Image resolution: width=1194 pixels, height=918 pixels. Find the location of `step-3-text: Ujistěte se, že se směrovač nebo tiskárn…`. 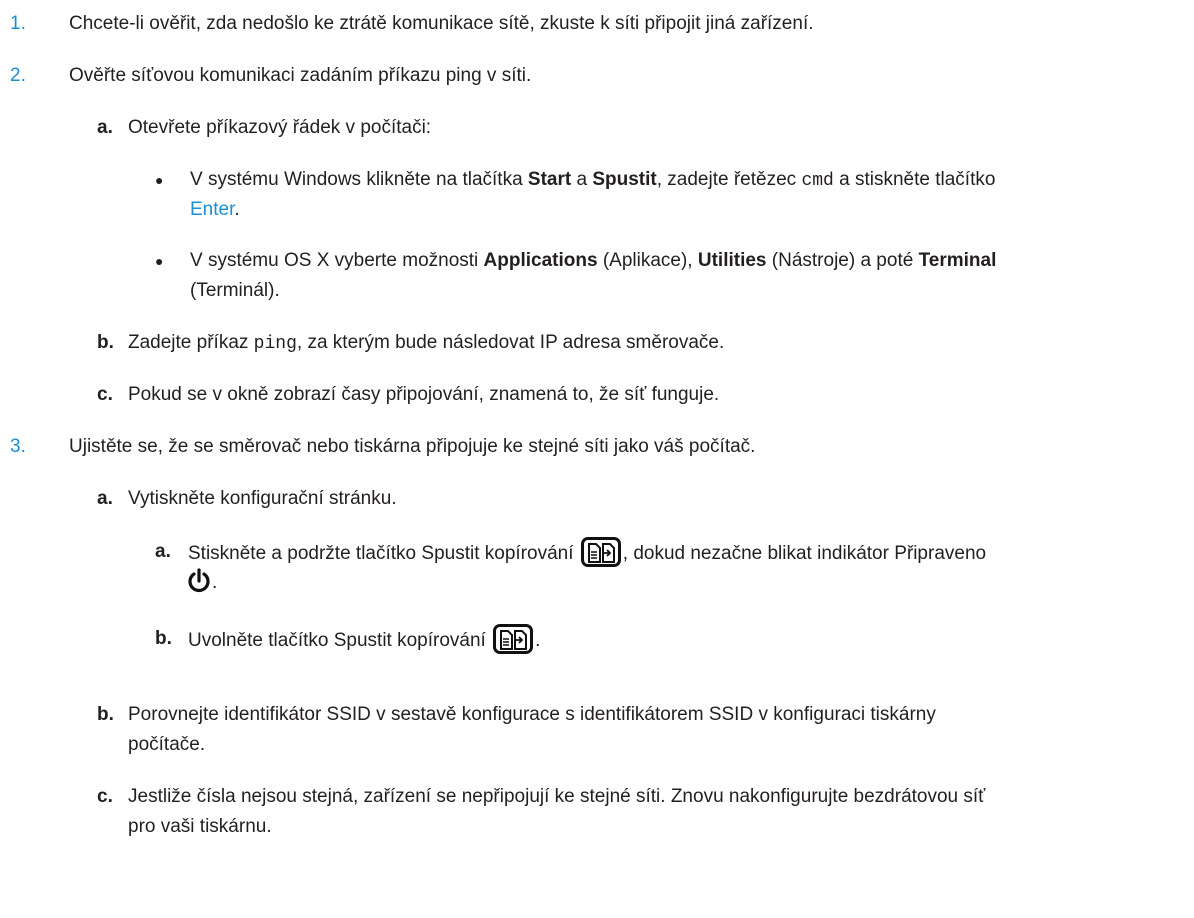

step-3-text: Ujistěte se, že se směrovač nebo tiskárn… is located at coordinates (412, 446).